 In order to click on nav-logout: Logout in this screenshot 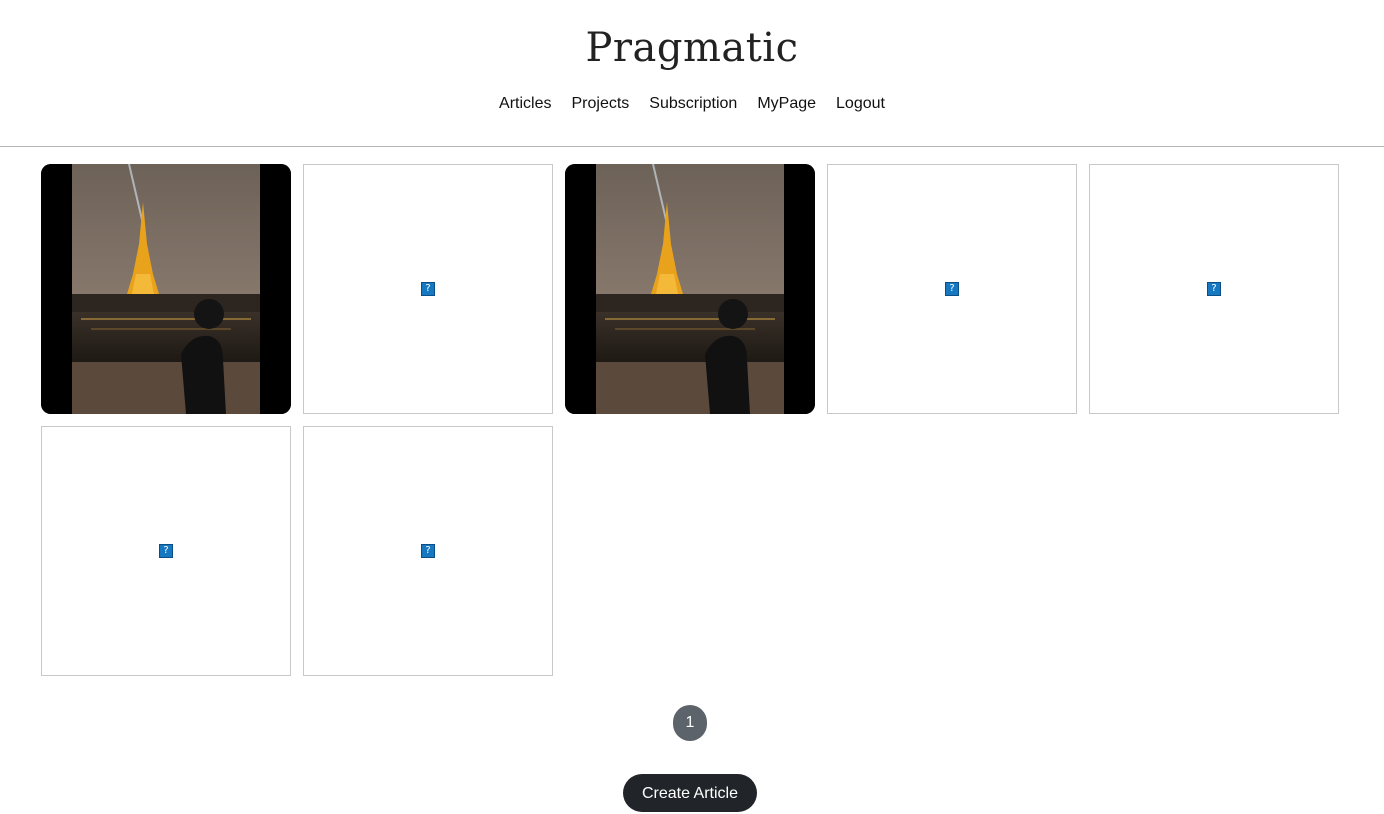, I will do `click(860, 104)`.